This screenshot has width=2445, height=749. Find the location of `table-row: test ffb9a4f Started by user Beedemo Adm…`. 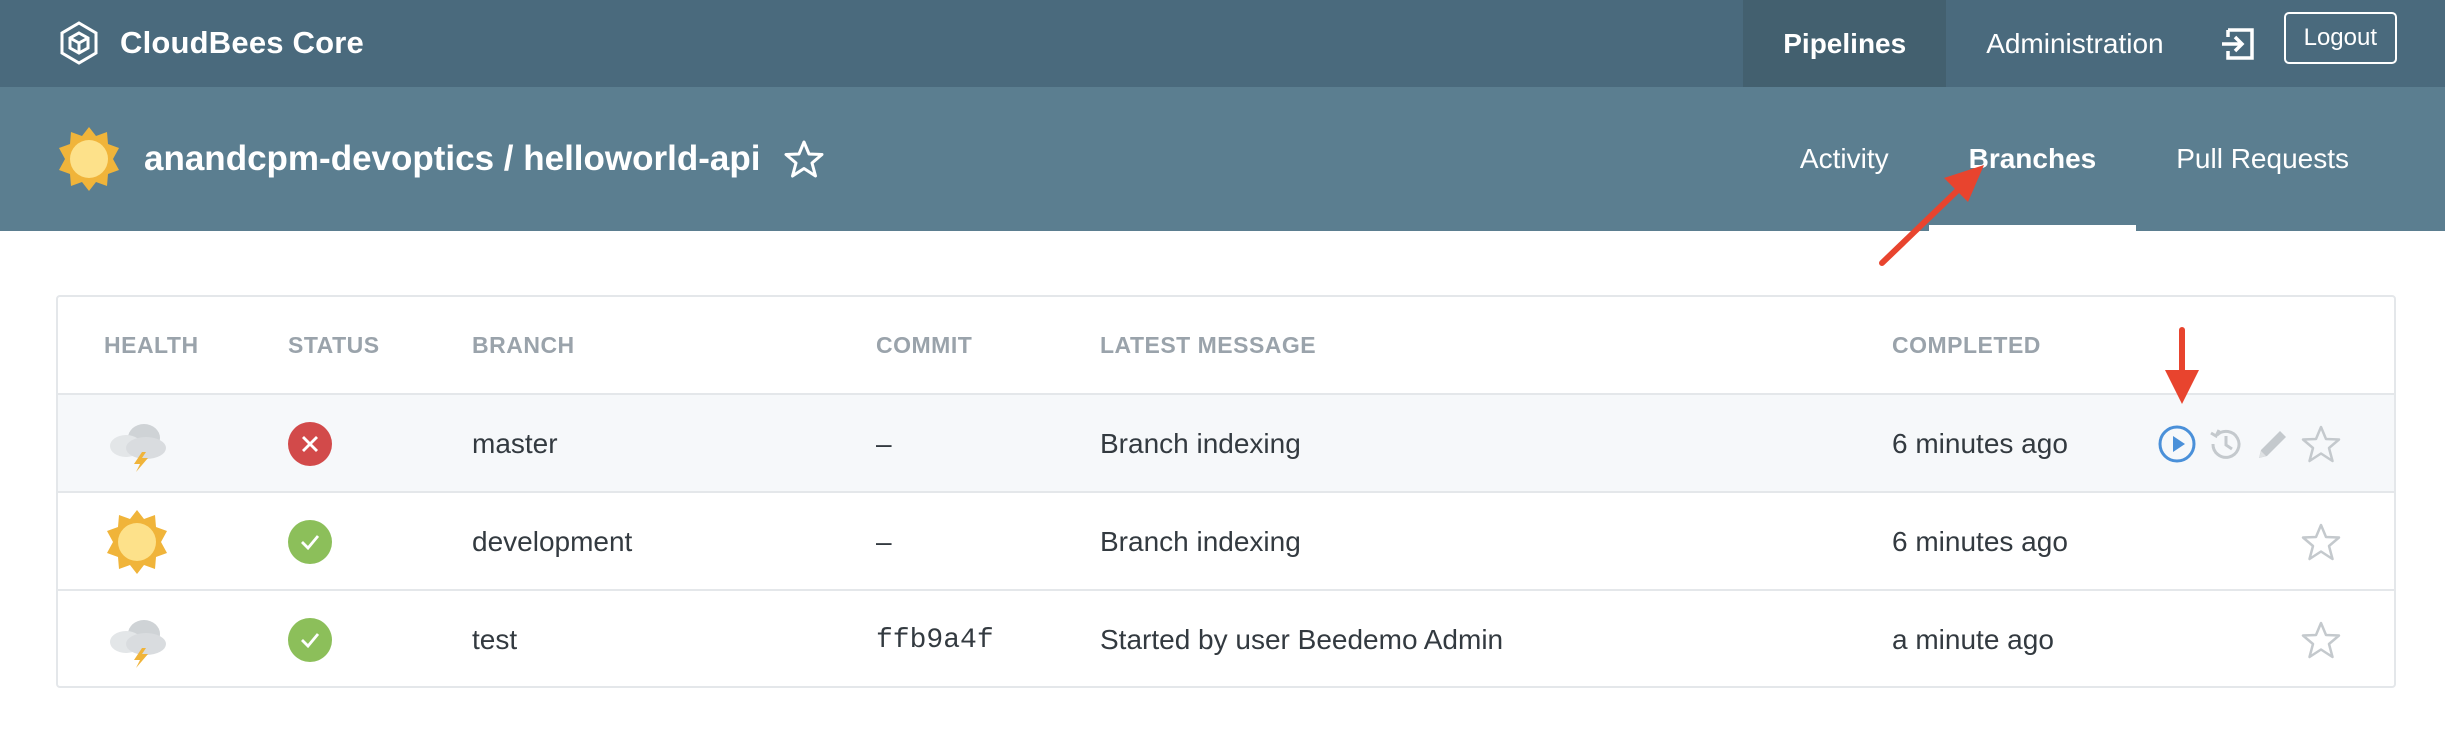

table-row: test ffb9a4f Started by user Beedemo Adm… is located at coordinates (1226, 640).